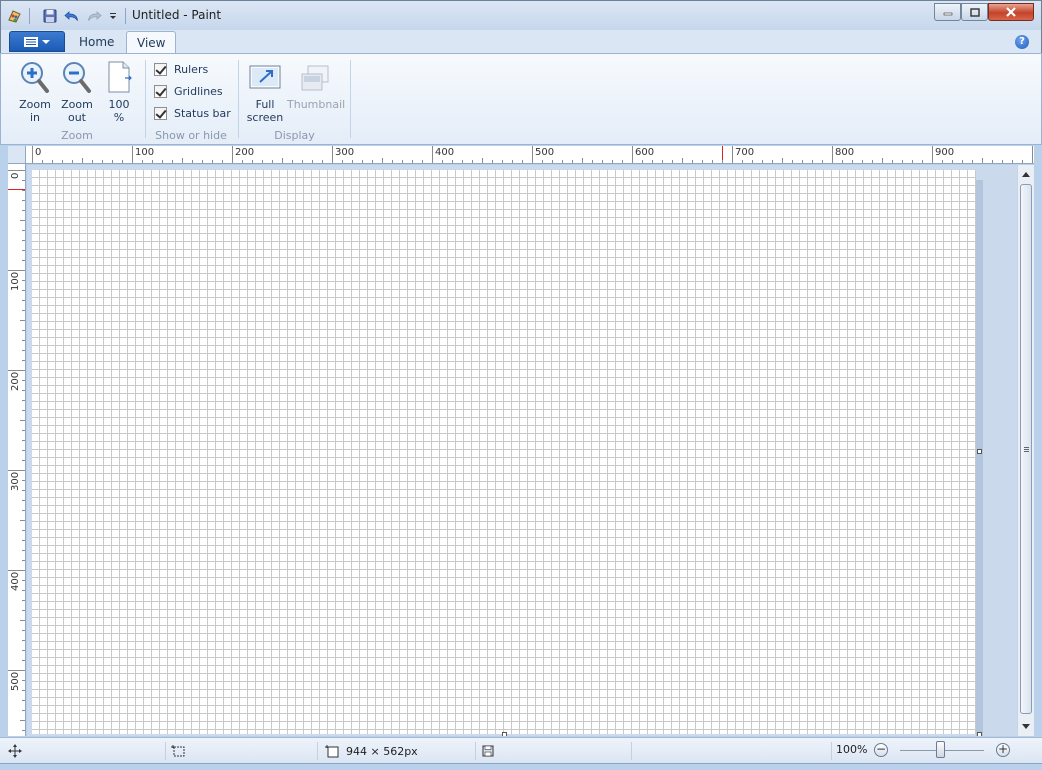 Image resolution: width=1042 pixels, height=770 pixels. Describe the element at coordinates (77, 104) in the screenshot. I see `zoom-out-label-1: Zoom` at that location.